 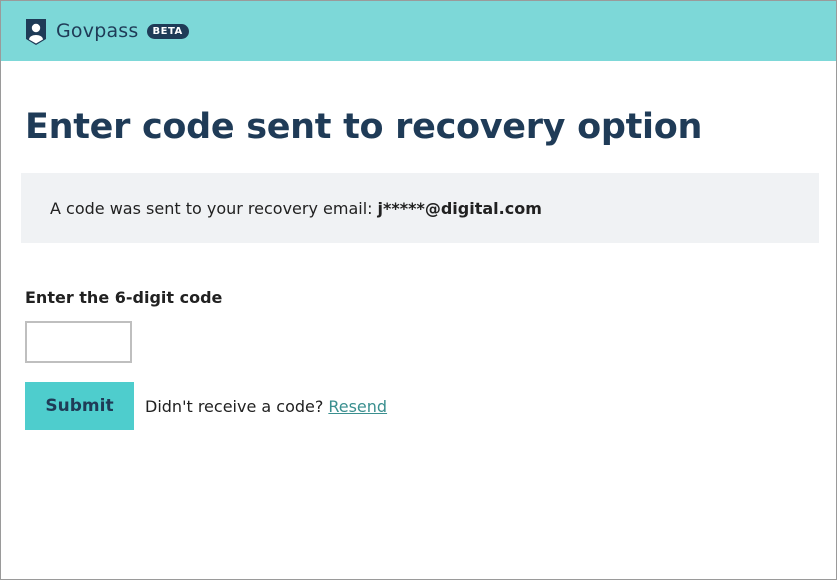 What do you see at coordinates (79, 406) in the screenshot?
I see `submit-button: Submit` at bounding box center [79, 406].